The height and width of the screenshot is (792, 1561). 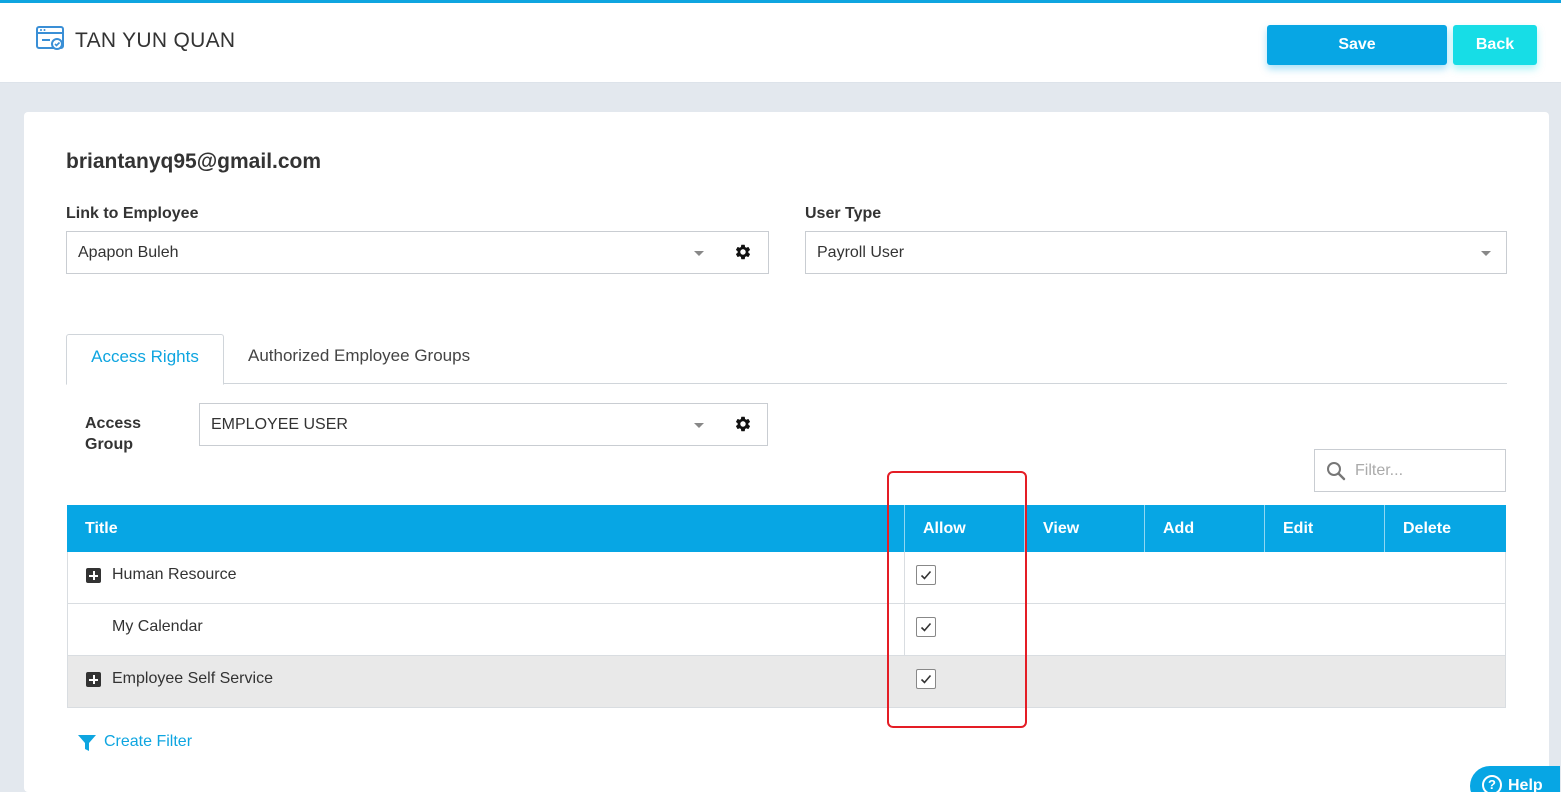 I want to click on help-label: Help, so click(x=1525, y=784).